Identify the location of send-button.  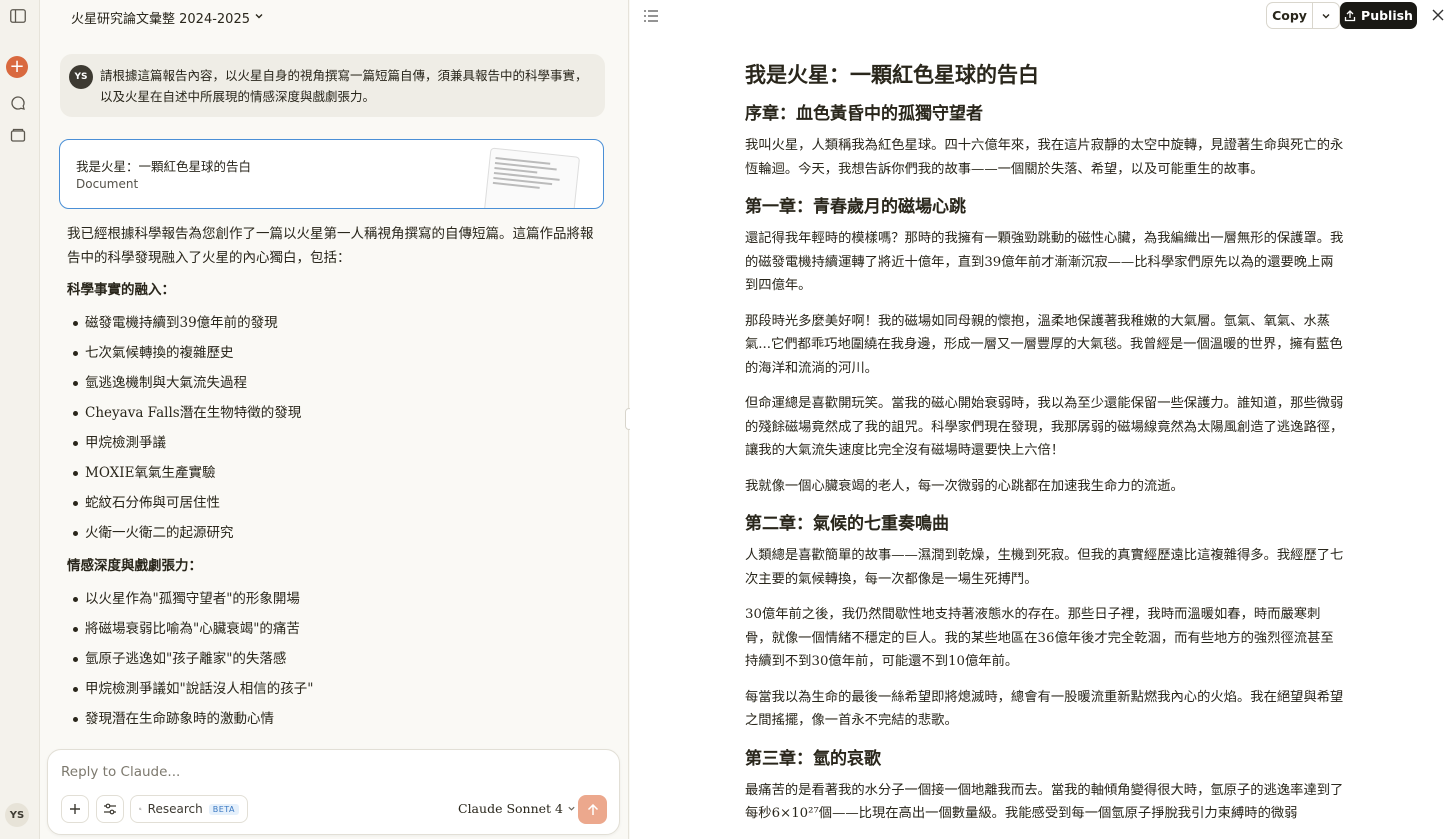
(592, 809).